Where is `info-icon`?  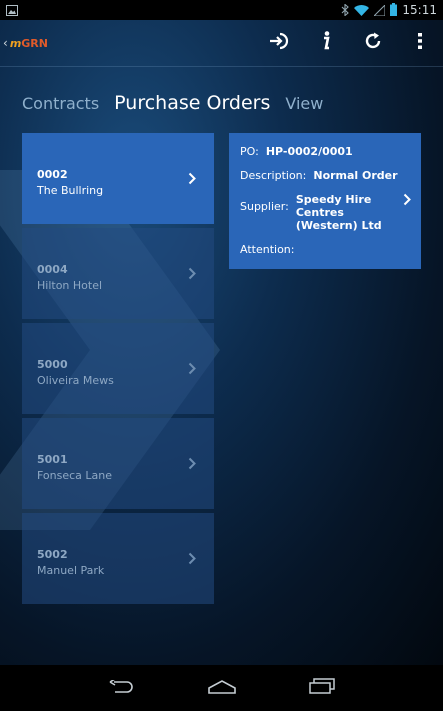
info-icon is located at coordinates (326, 43).